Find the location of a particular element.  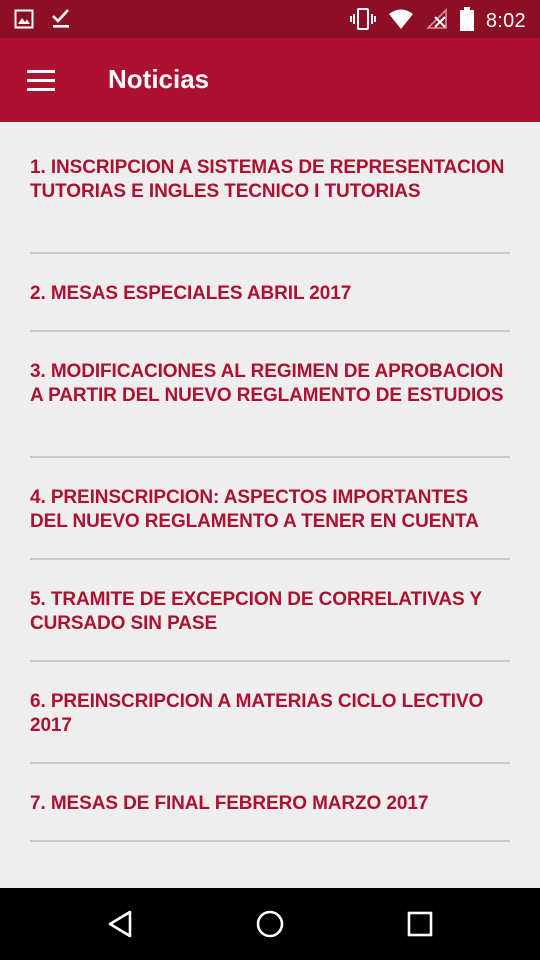

news-item-2: 2. MESAS ESPECIALES ABRIL 2017 is located at coordinates (270, 294).